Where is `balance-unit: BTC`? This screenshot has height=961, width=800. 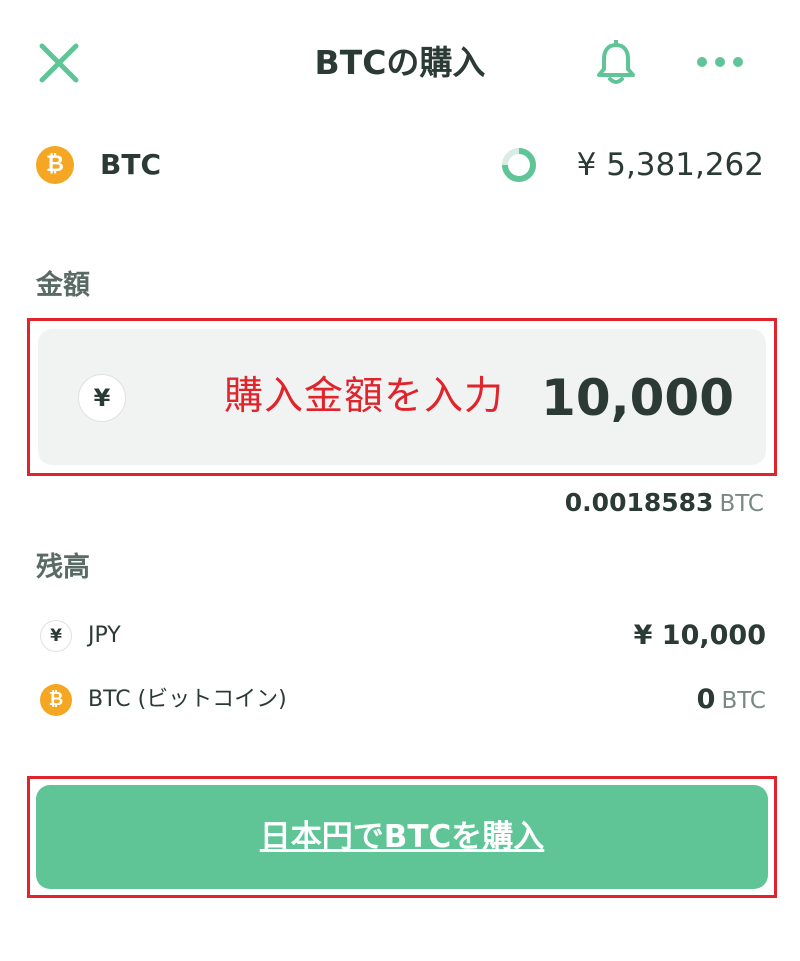 balance-unit: BTC is located at coordinates (743, 701).